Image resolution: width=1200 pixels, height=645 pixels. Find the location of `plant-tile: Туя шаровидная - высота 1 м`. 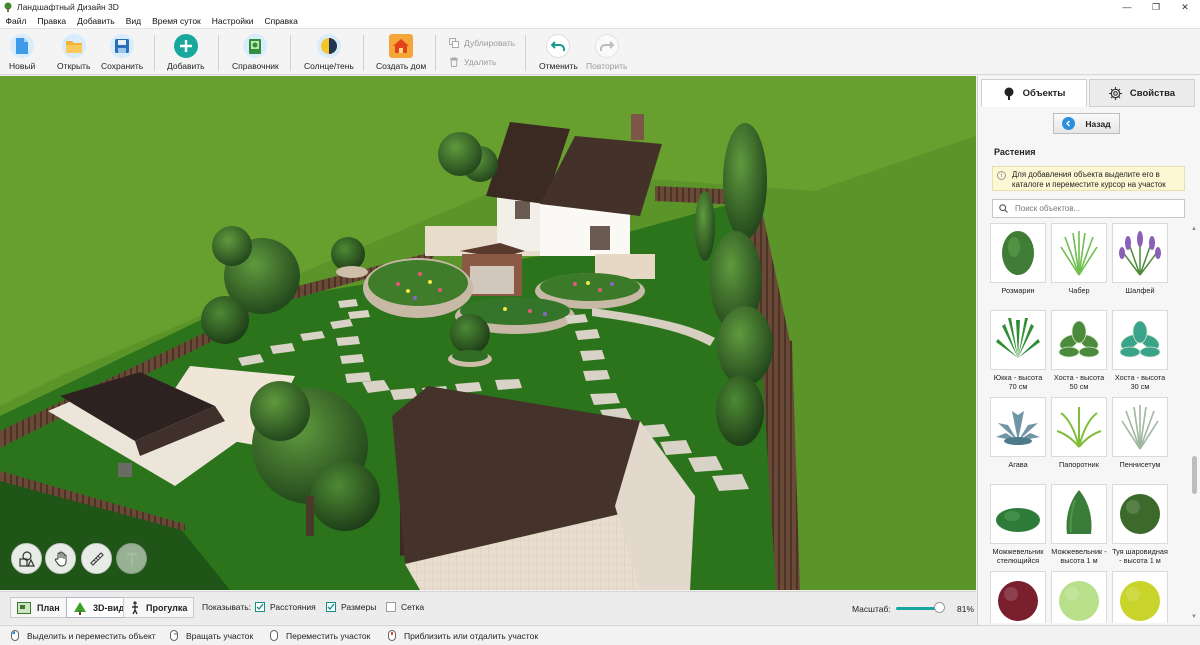

plant-tile: Туя шаровидная - высота 1 м is located at coordinates (1140, 524).